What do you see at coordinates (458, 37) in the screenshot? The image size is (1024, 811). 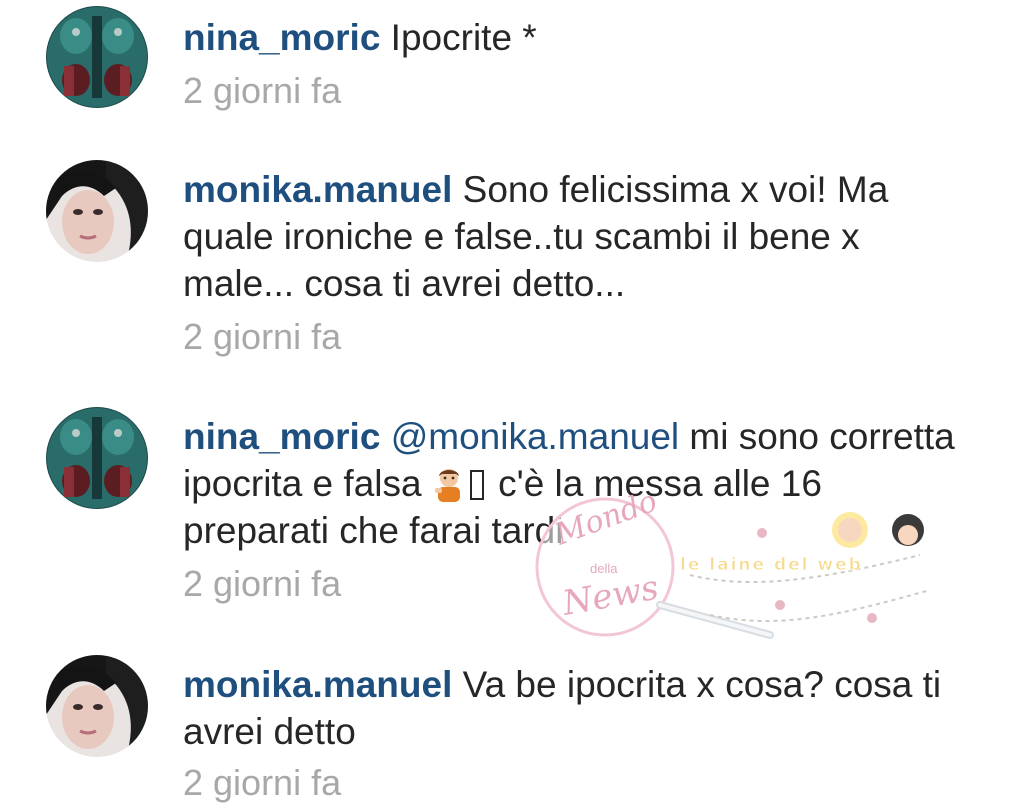 I see `comment-text: Ipocrite *` at bounding box center [458, 37].